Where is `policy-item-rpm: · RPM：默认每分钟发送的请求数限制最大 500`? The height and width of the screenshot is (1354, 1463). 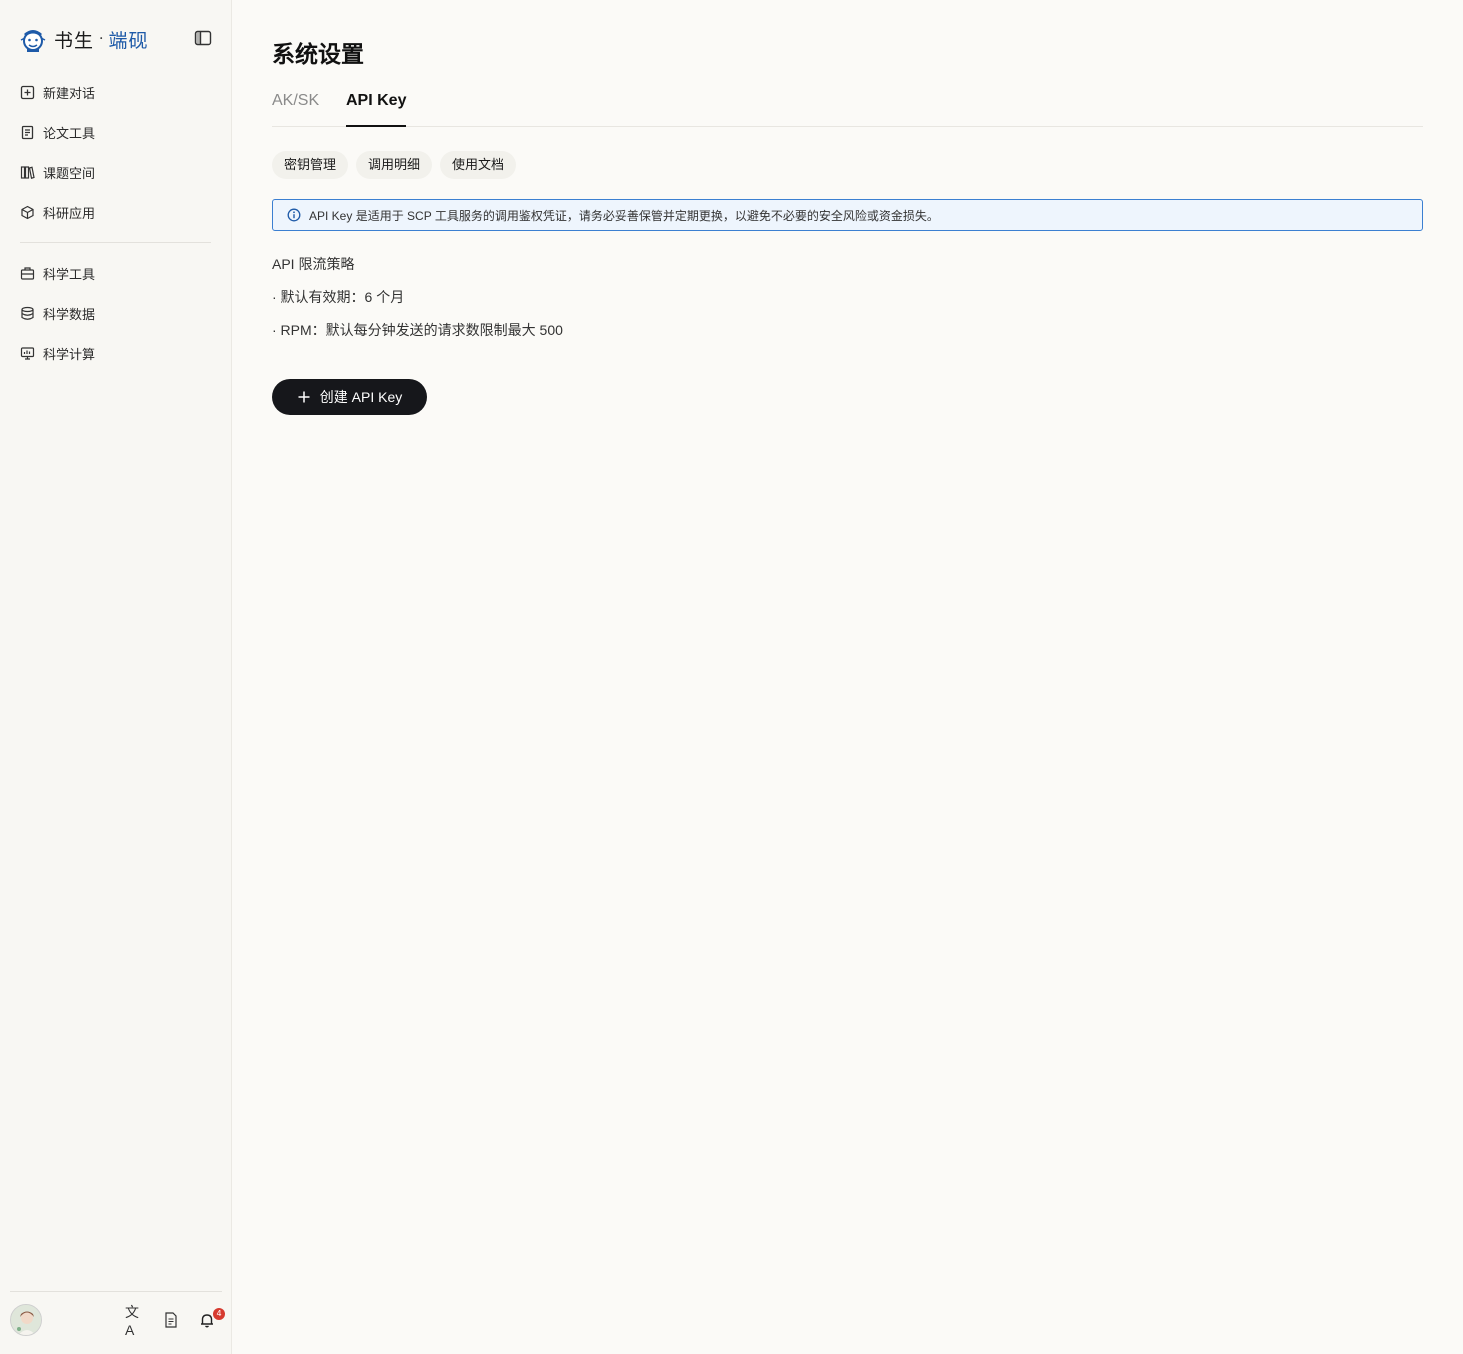 policy-item-rpm: · RPM：默认每分钟发送的请求数限制最大 500 is located at coordinates (417, 330).